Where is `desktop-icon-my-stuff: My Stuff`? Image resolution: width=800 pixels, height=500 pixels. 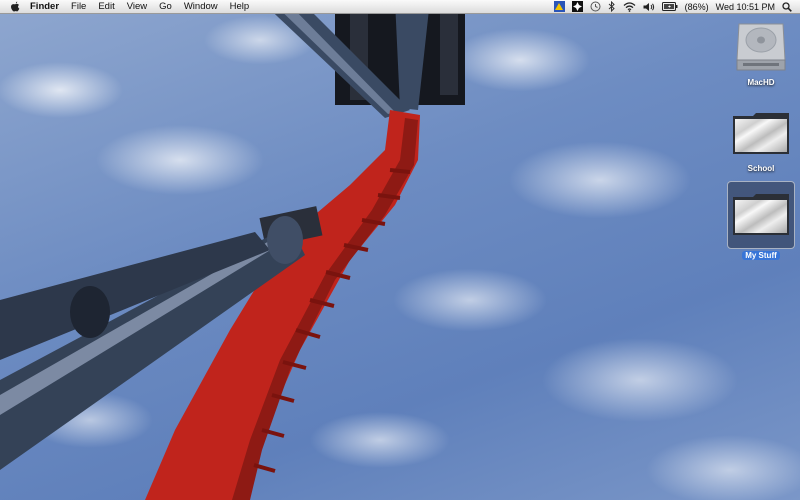
desktop-icon-my-stuff: My Stuff is located at coordinates (761, 220).